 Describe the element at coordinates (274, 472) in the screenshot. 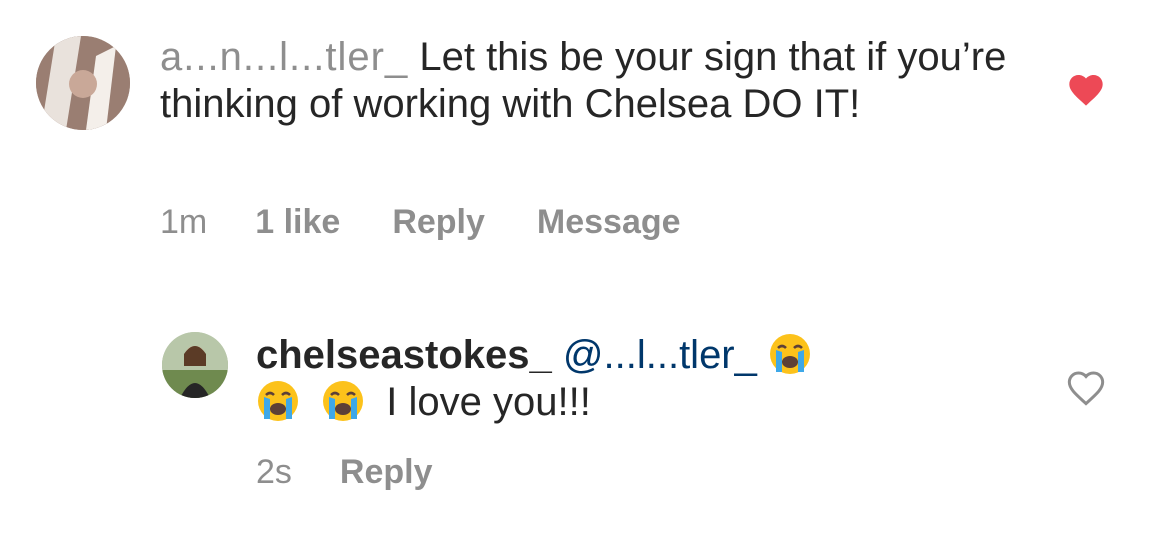

I see `reply-time: 2s` at that location.